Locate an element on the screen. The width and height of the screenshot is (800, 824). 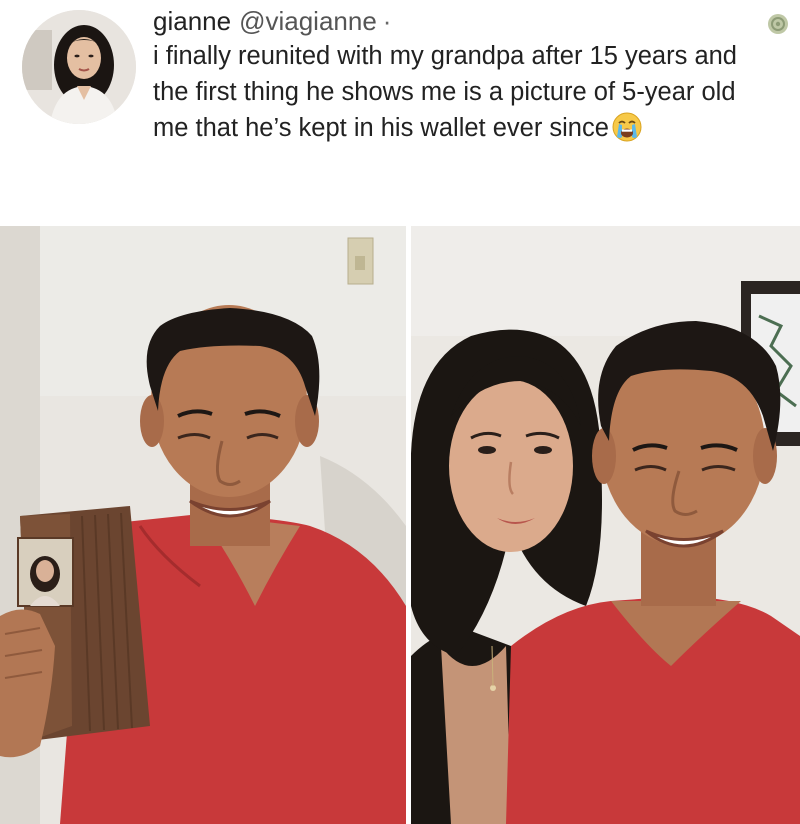
share-icon is located at coordinates (778, 24).